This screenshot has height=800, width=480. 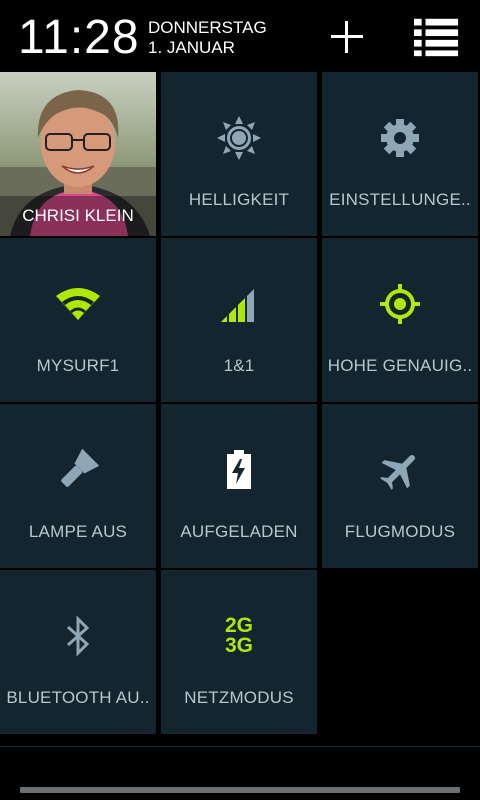 I want to click on tile-label: EINSTELLUNGE.., so click(x=400, y=199).